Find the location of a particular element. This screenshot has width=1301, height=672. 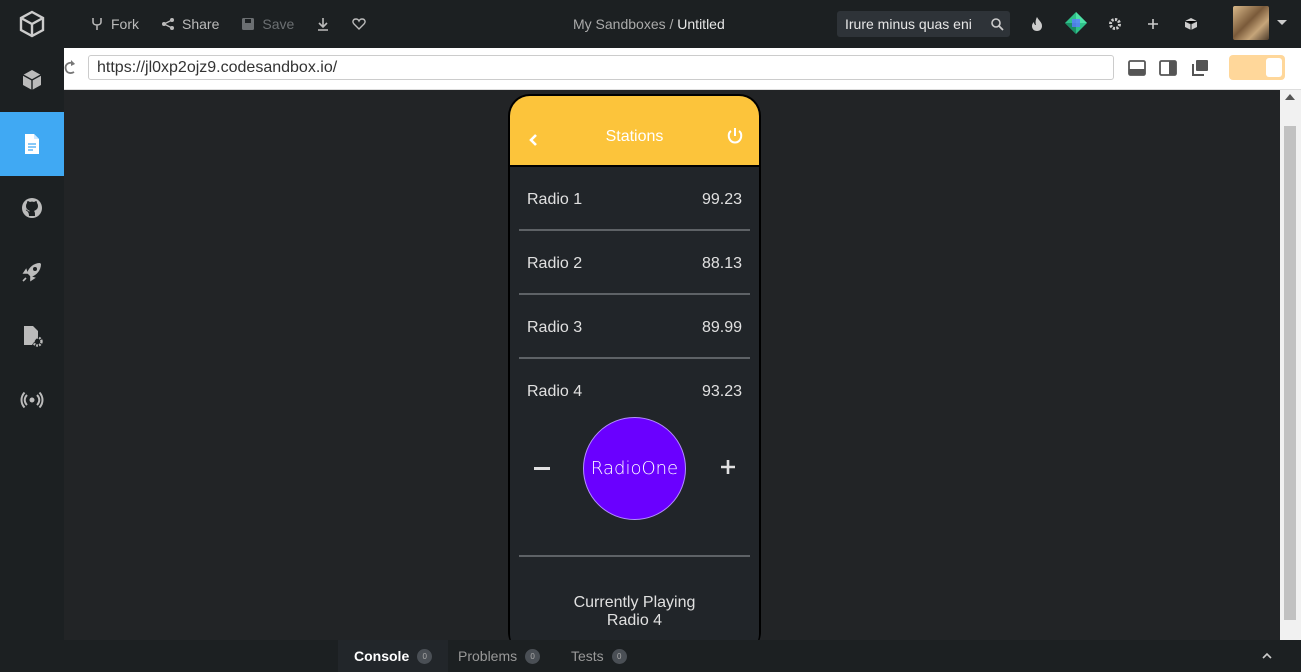

share-button: Share is located at coordinates (190, 24).